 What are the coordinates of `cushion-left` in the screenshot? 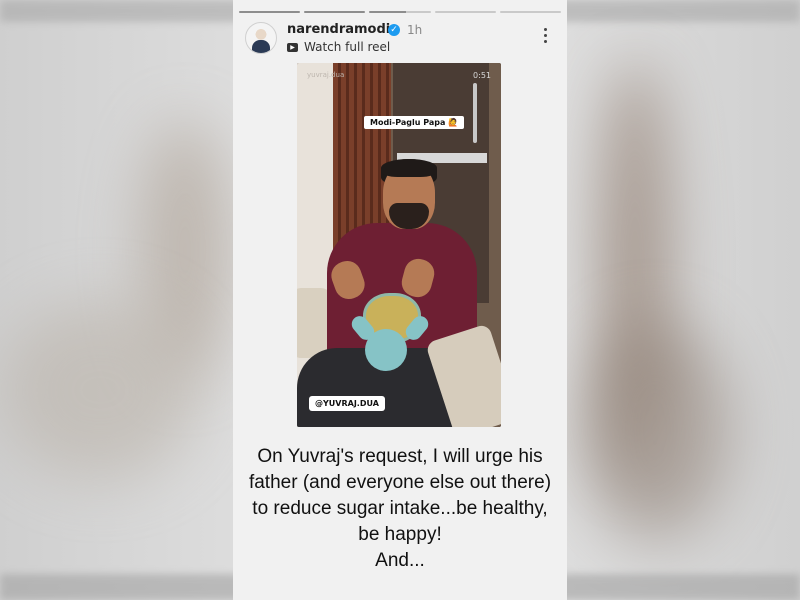 It's located at (314, 323).